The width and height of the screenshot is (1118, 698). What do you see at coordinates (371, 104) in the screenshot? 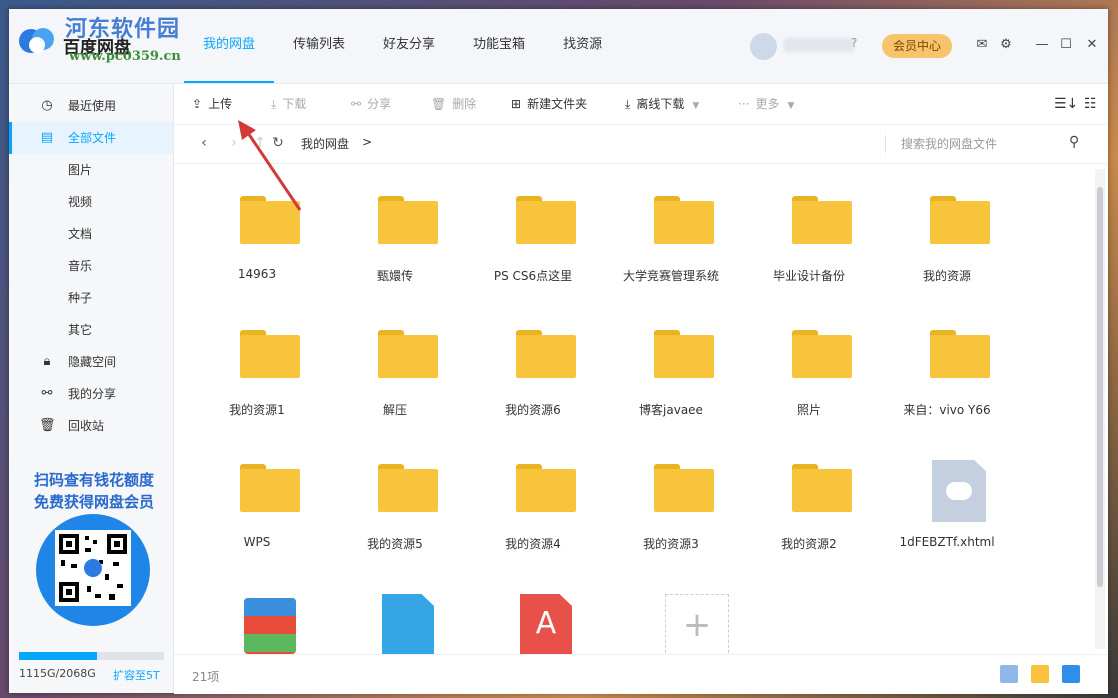
I see `share-button: ⚯ 分享` at bounding box center [371, 104].